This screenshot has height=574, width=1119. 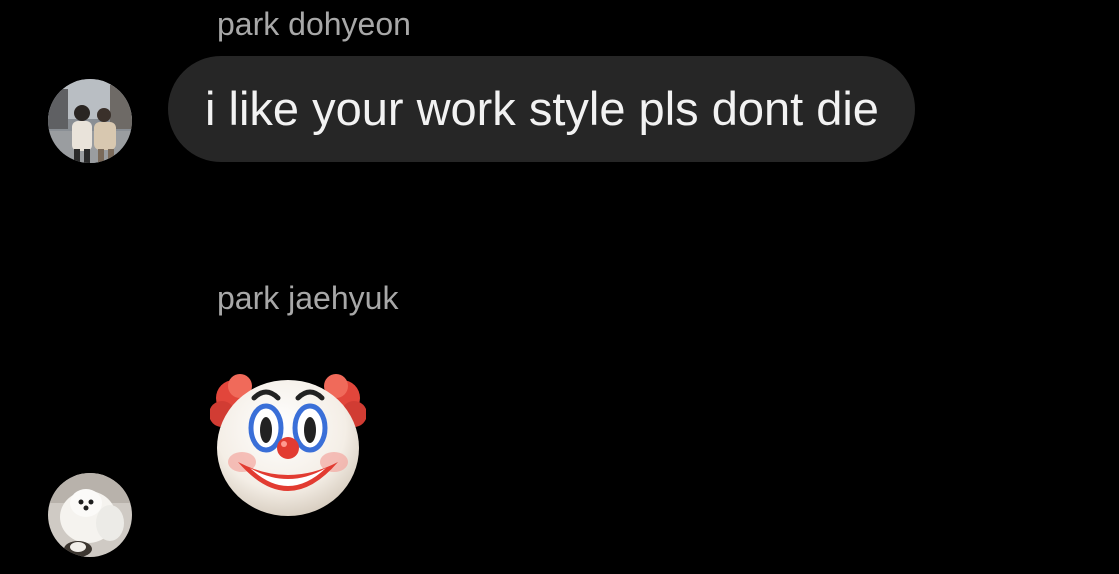 I want to click on sender-name: park dohyeon, so click(x=314, y=24).